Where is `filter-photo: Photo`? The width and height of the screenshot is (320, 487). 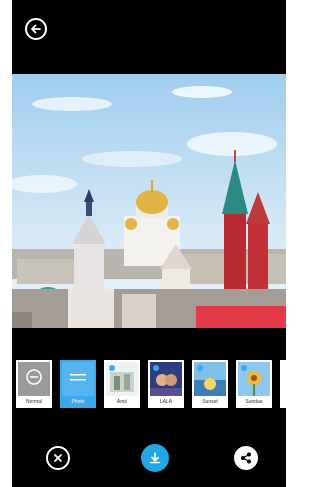 filter-photo: Photo is located at coordinates (78, 384).